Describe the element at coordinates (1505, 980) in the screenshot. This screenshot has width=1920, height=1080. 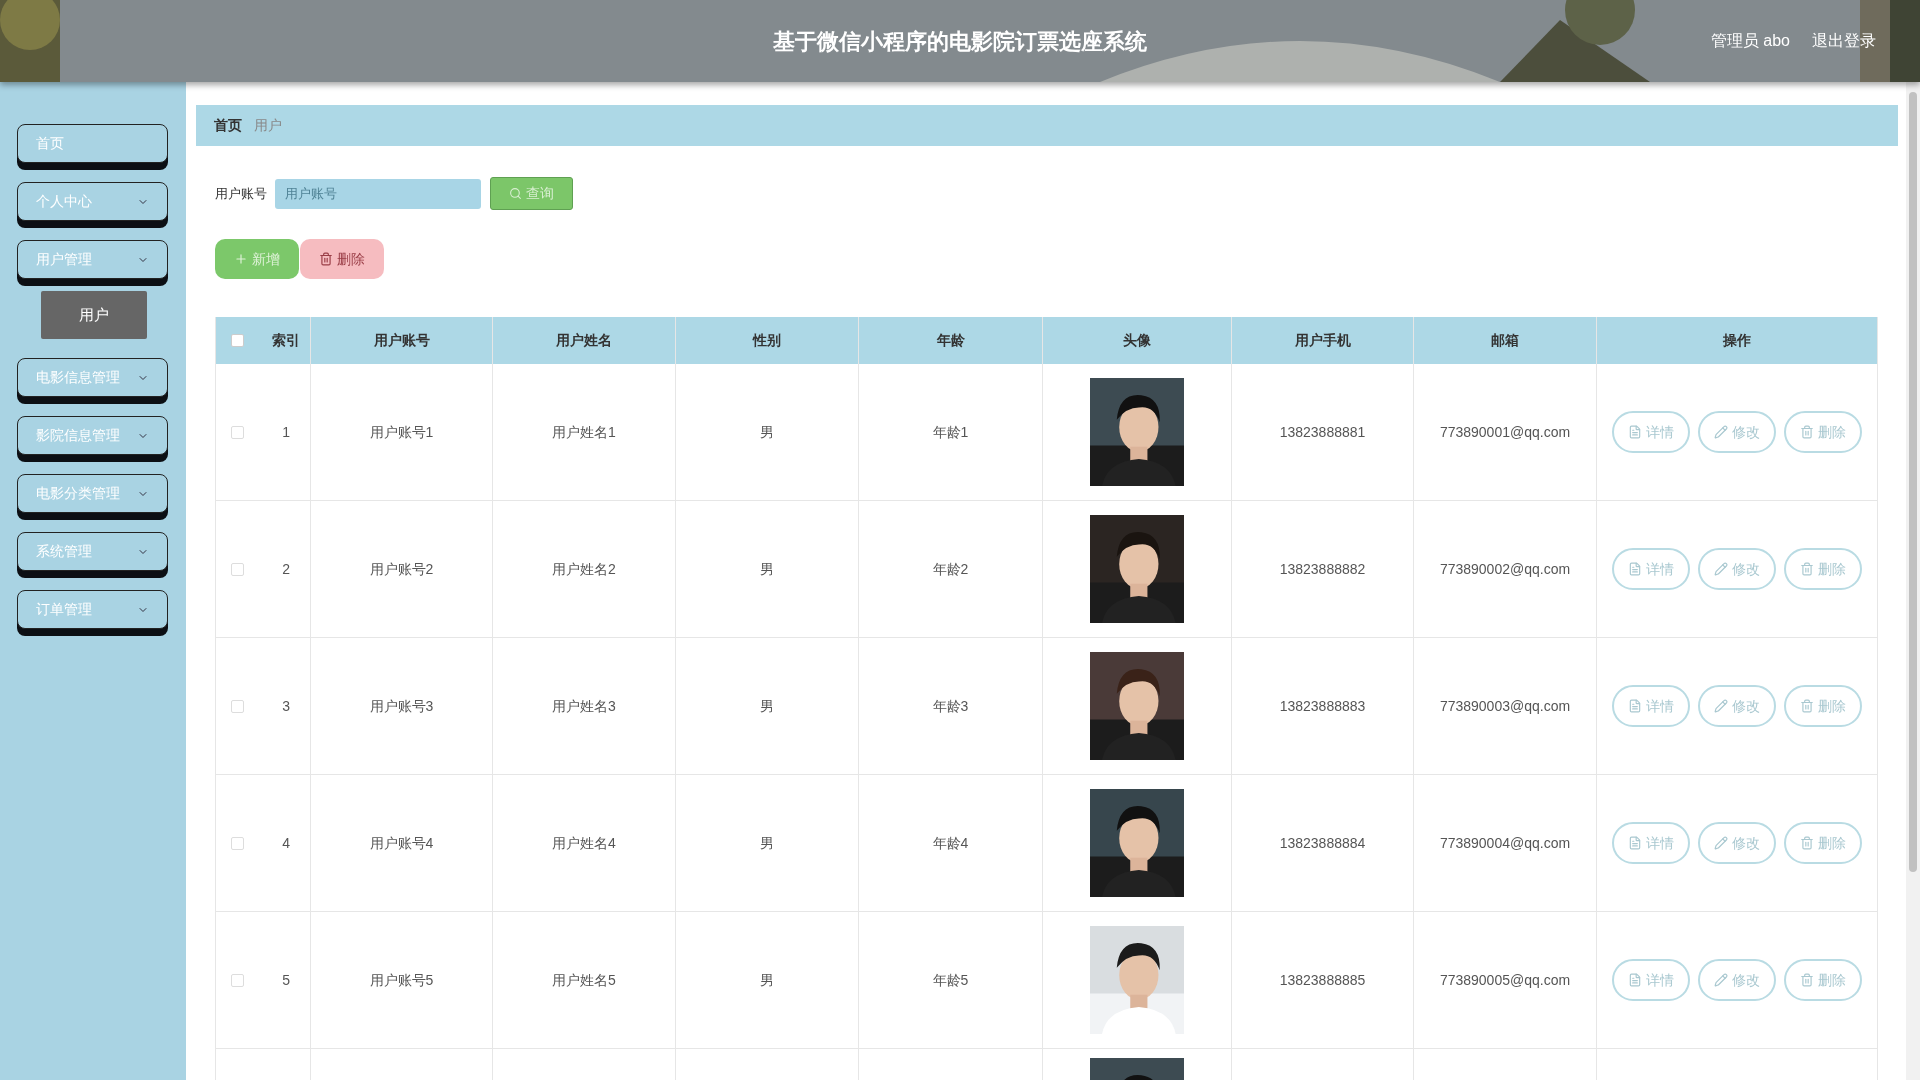
I see `table-cell-text: 773890005@qq.com` at that location.